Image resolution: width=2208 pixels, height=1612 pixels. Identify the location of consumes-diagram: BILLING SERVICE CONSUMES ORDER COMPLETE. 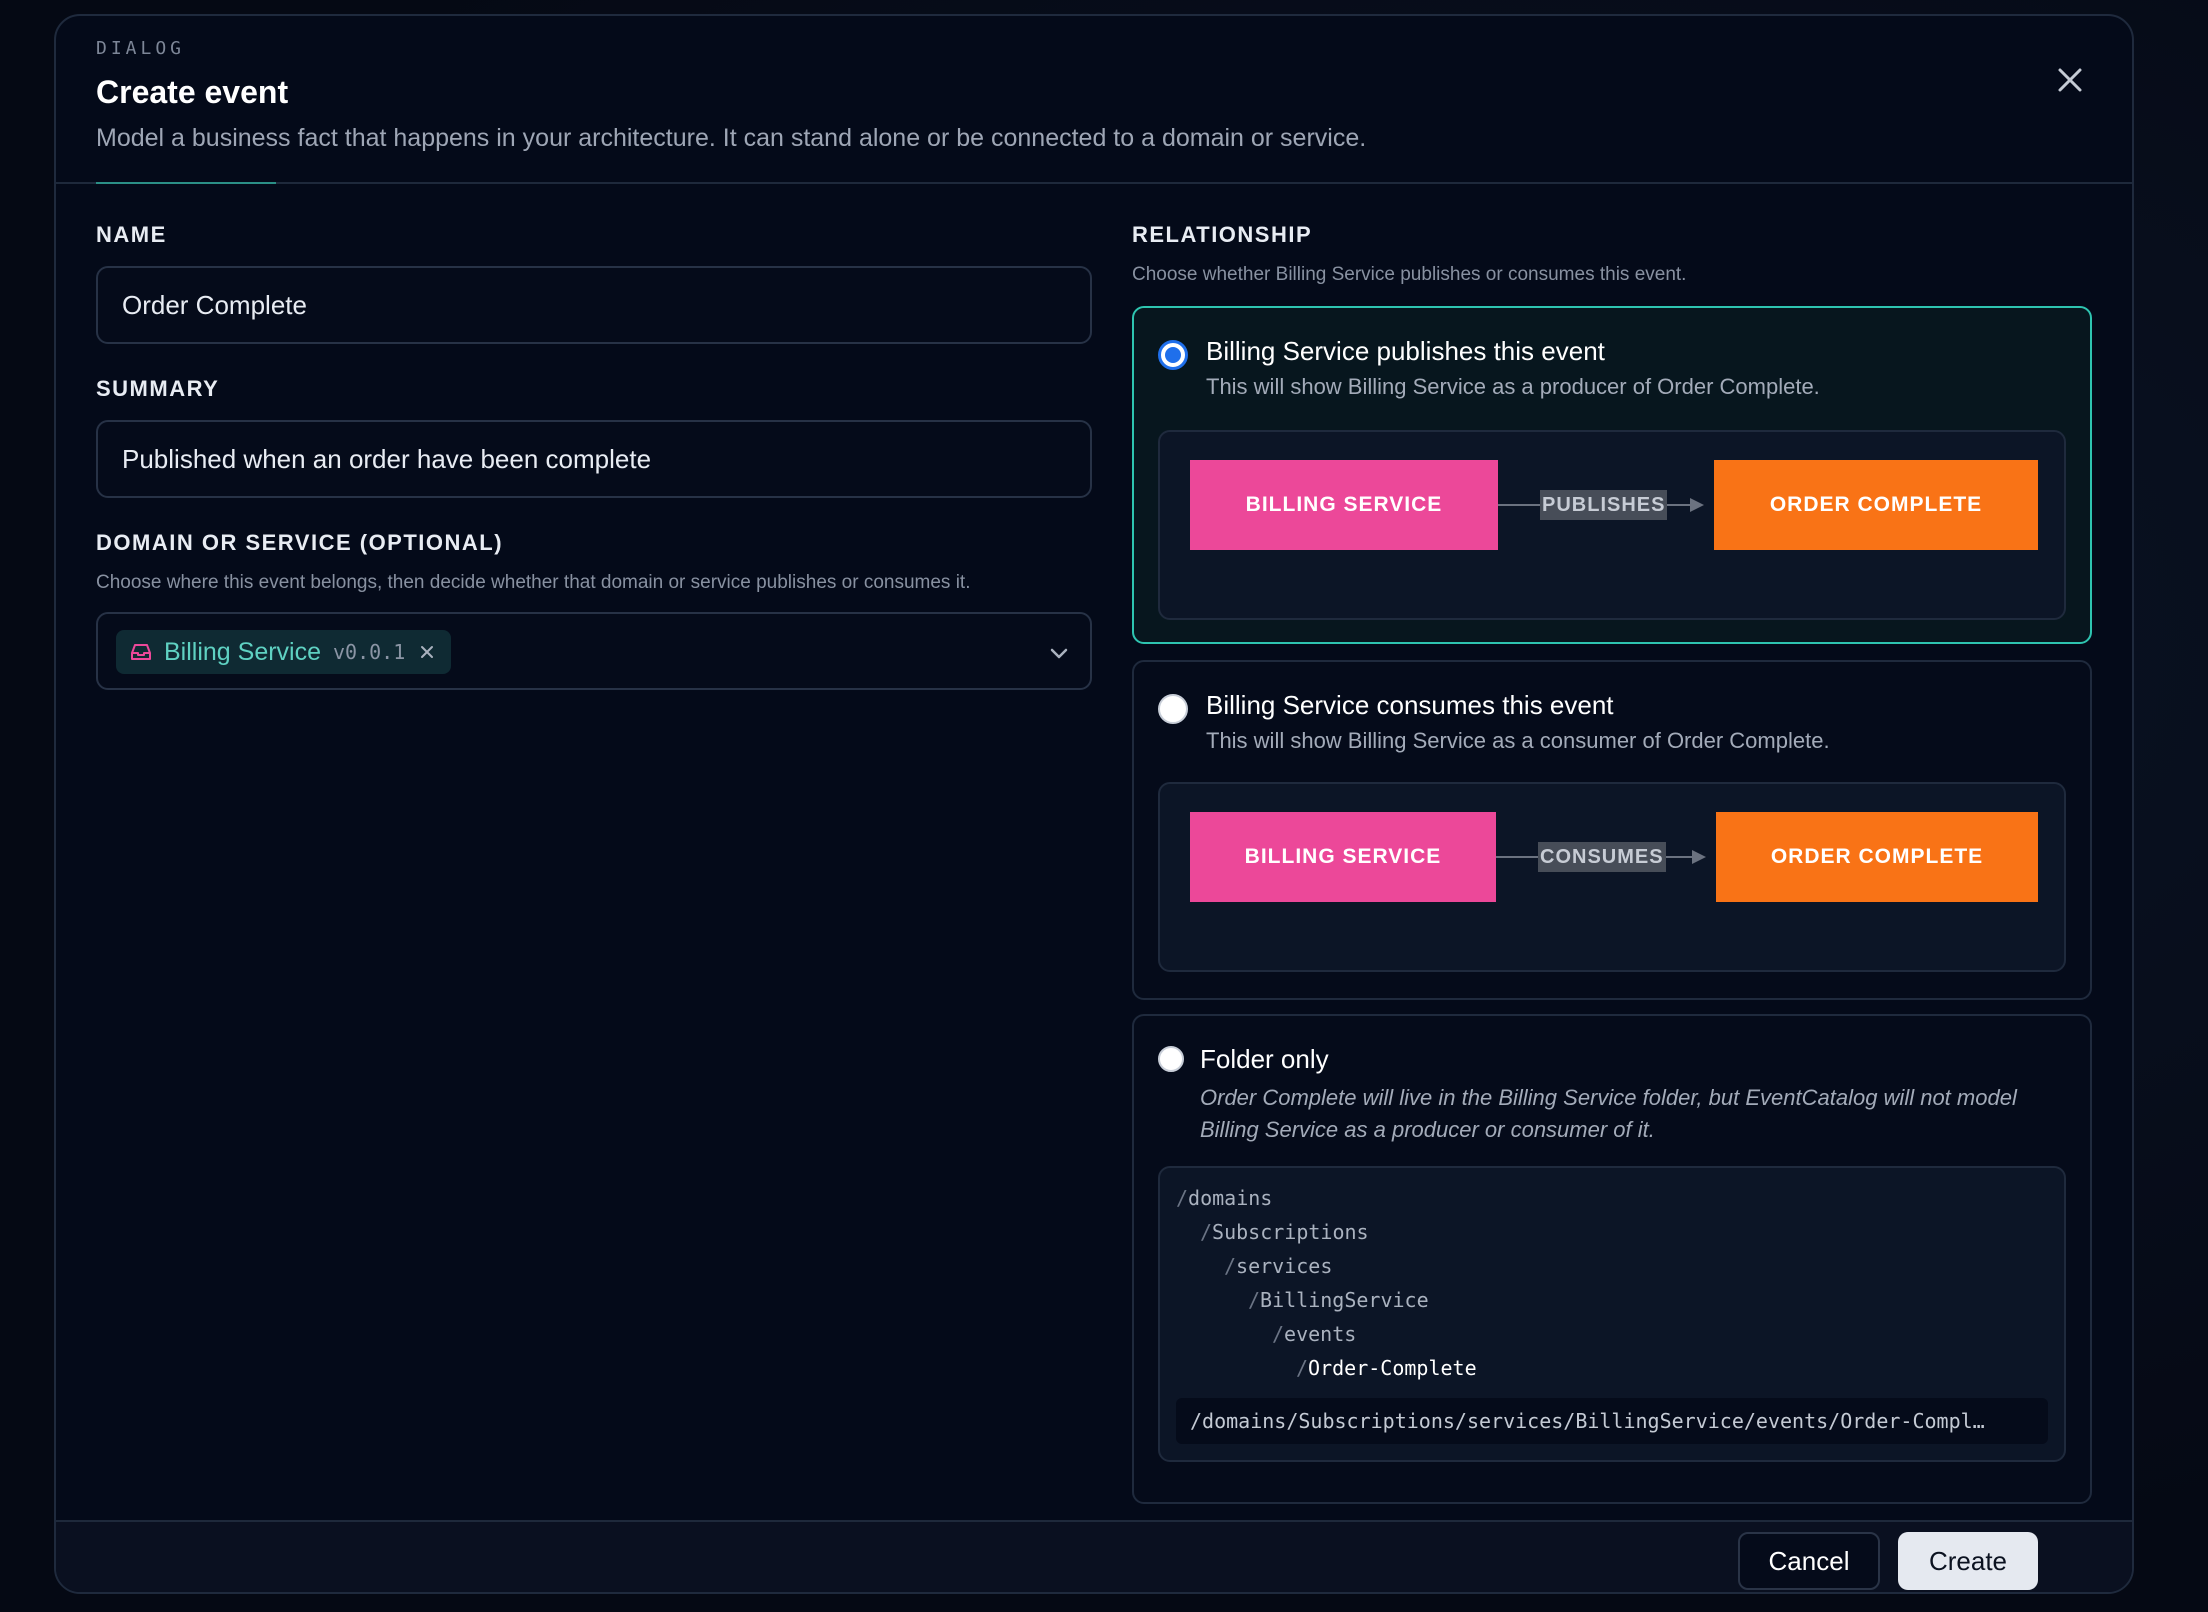
(1612, 877).